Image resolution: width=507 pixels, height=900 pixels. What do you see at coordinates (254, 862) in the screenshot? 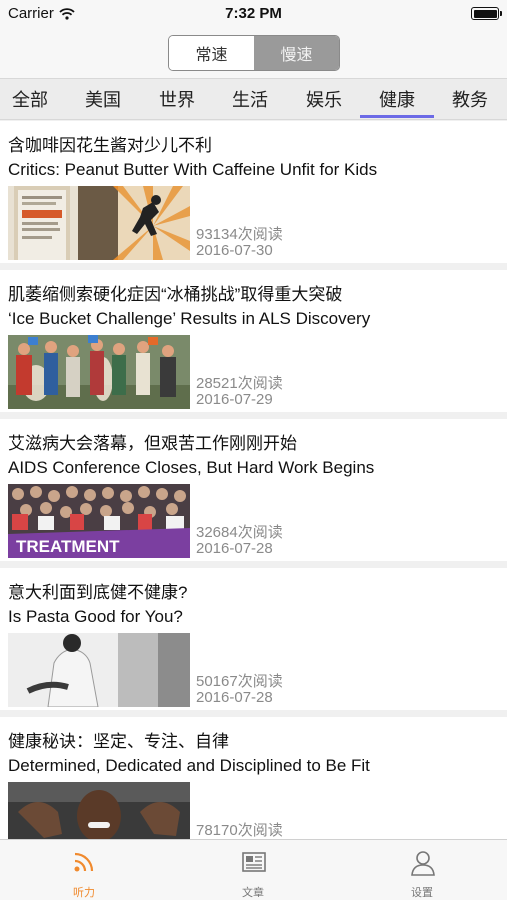
I see `newspaper-icon` at bounding box center [254, 862].